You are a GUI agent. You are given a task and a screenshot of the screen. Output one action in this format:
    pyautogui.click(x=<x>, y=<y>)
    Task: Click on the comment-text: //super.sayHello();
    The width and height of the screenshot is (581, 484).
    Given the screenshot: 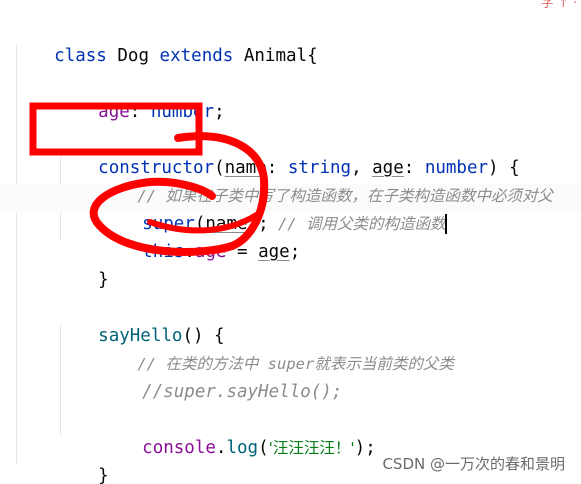 What is the action you would take?
    pyautogui.click(x=242, y=392)
    